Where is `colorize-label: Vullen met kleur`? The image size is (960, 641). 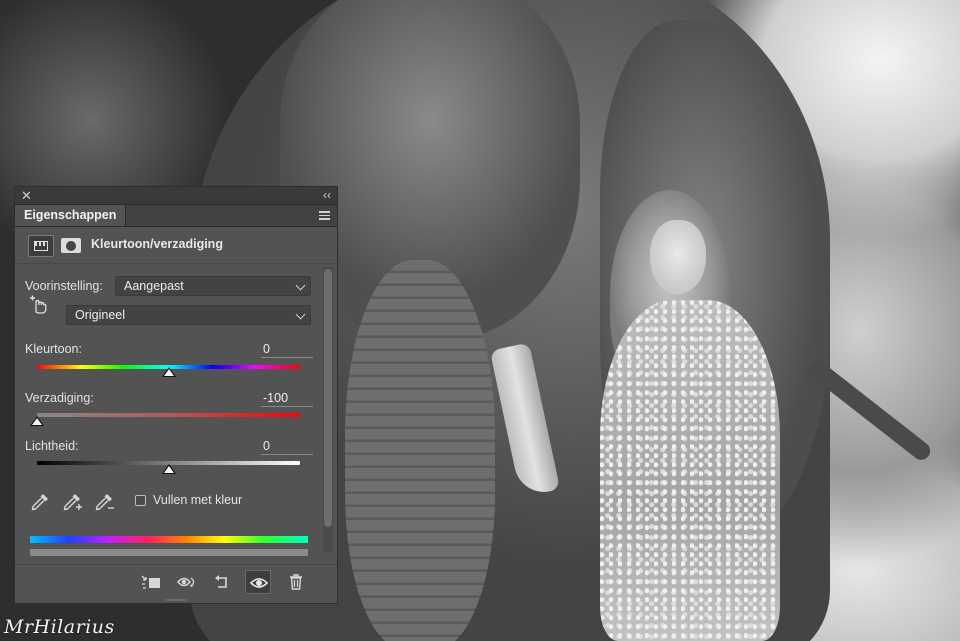
colorize-label: Vullen met kleur is located at coordinates (198, 500).